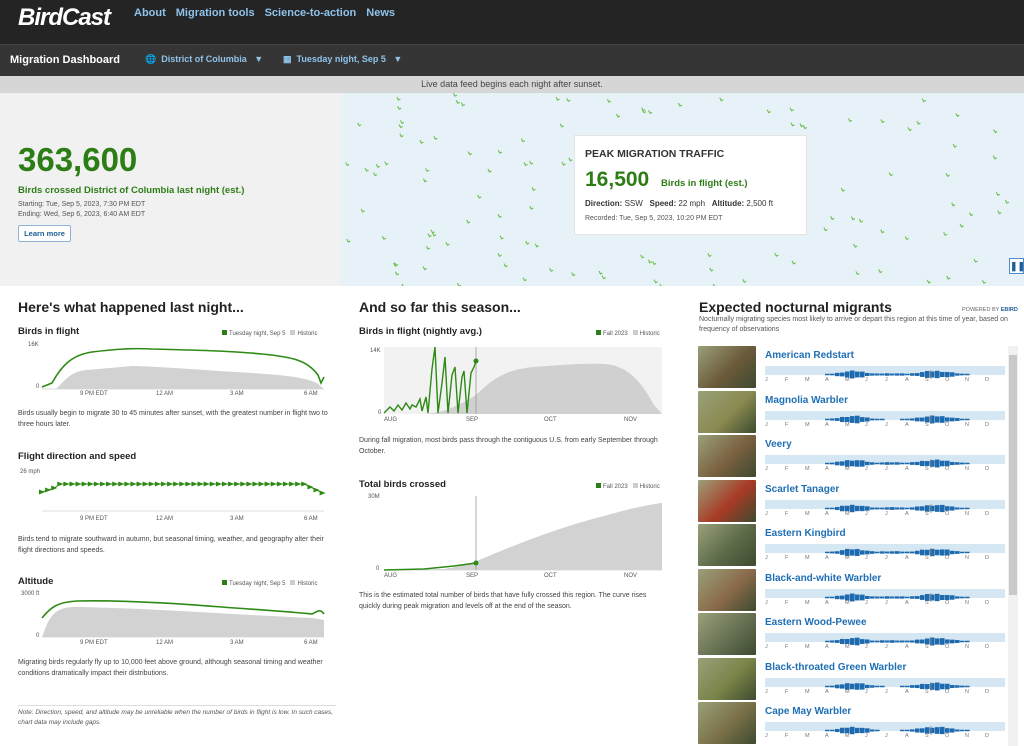  What do you see at coordinates (852, 457) in the screenshot?
I see `species-row: Veery J F M A M J J A S O N D` at bounding box center [852, 457].